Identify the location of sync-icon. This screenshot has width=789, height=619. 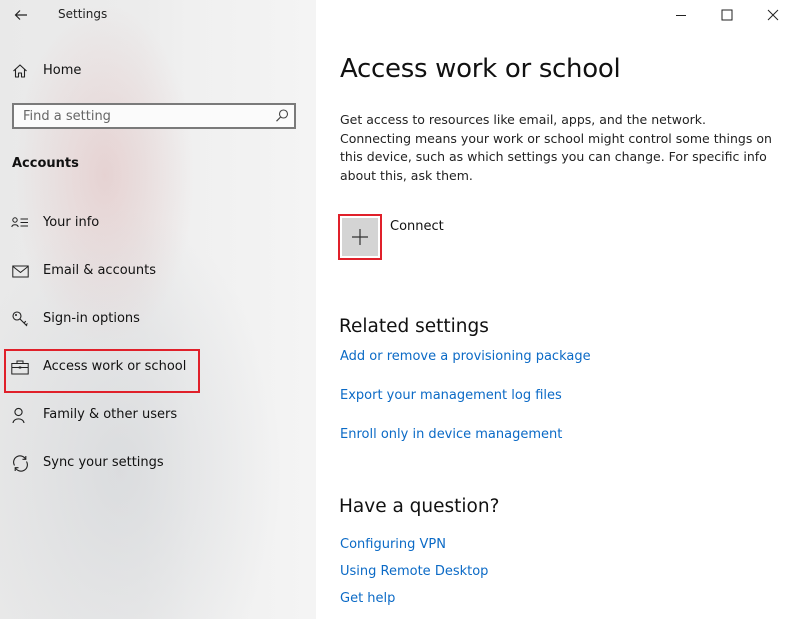
(20, 463).